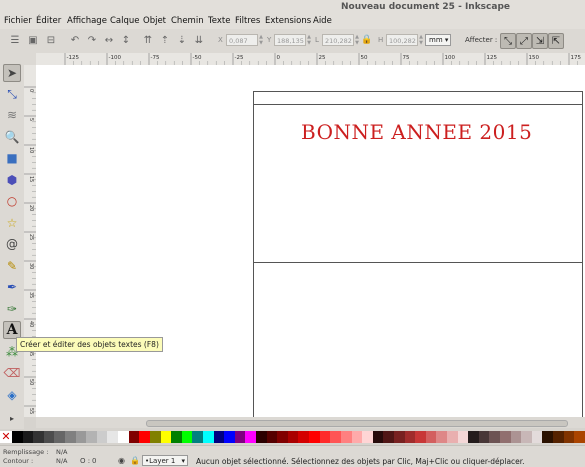  I want to click on horizontal-scrollbar, so click(310, 422).